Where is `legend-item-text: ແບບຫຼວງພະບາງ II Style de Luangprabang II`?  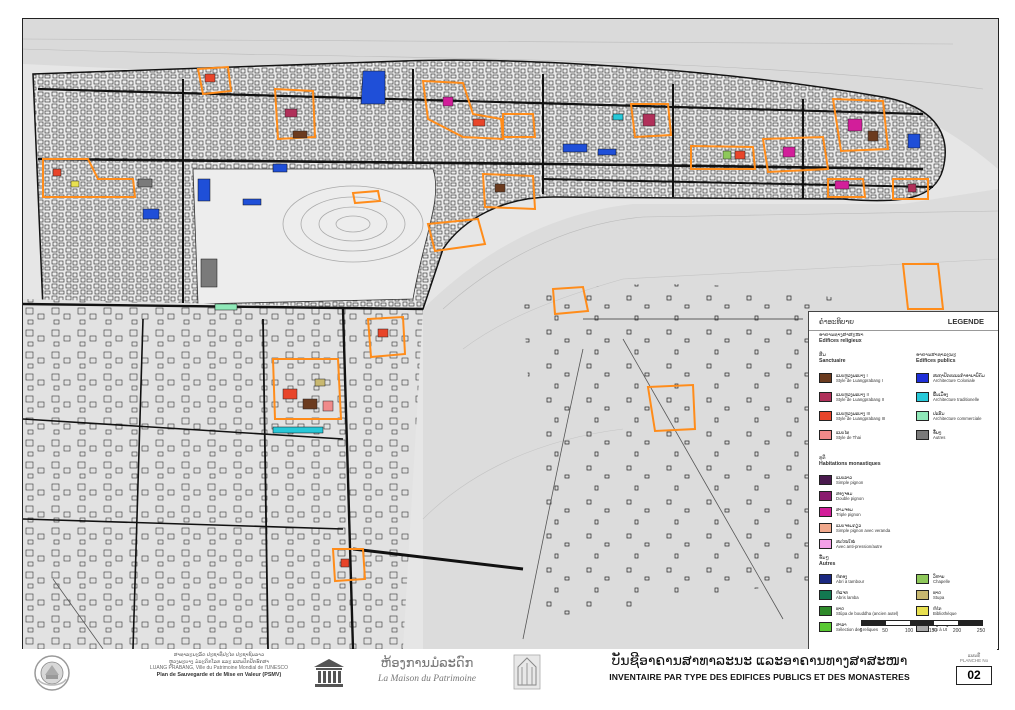
legend-item-text: ແບບຫຼວງພະບາງ II Style de Luangprabang II is located at coordinates (860, 397).